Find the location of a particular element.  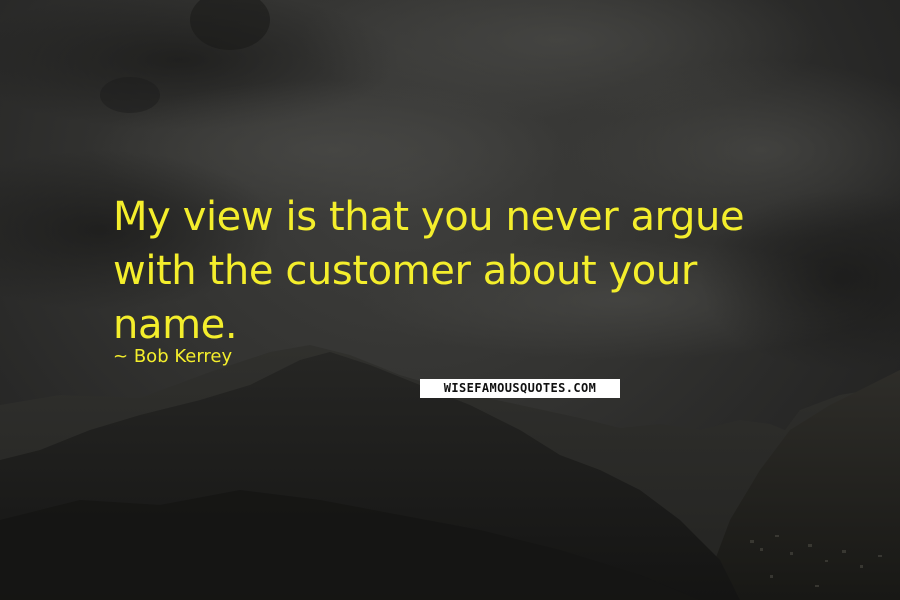

watermark-logo: WISEFAMOUSQUOTES.COM is located at coordinates (520, 388).